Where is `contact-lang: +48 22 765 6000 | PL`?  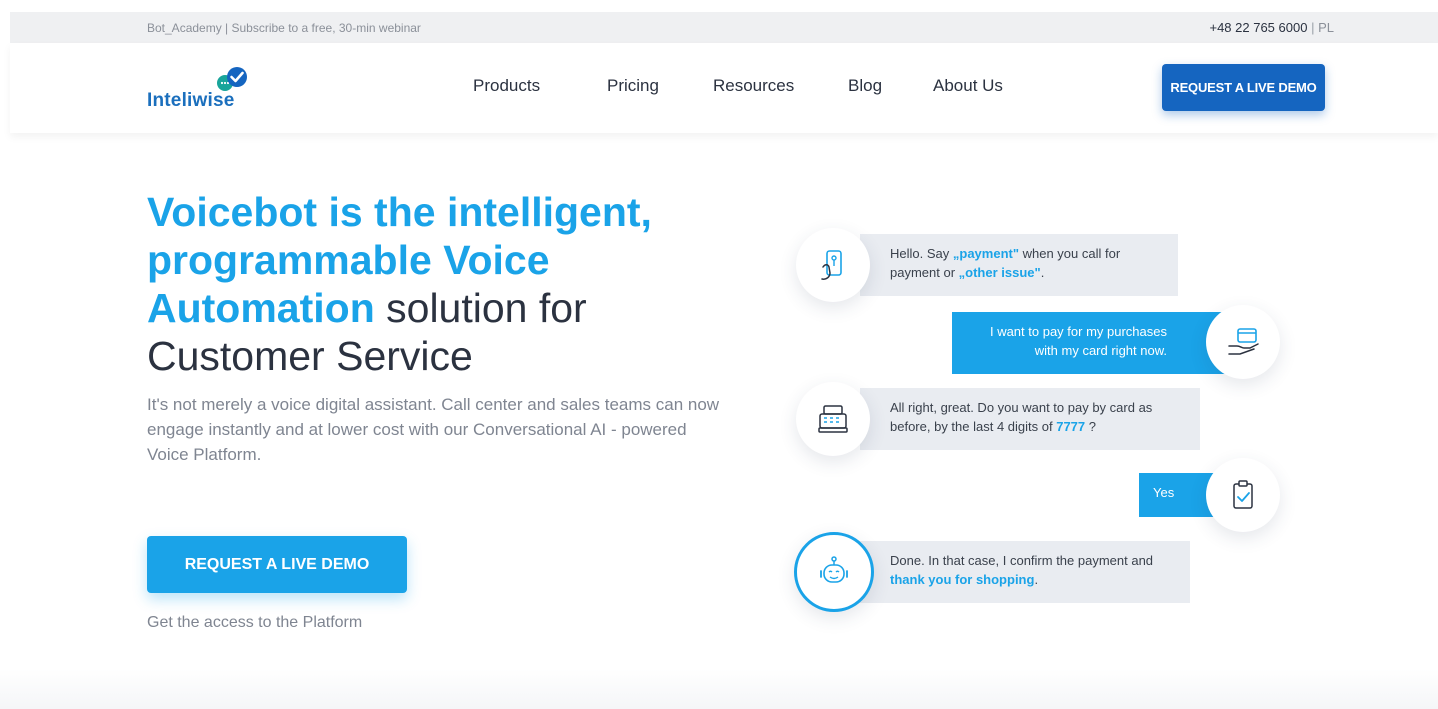 contact-lang: +48 22 765 6000 | PL is located at coordinates (1271, 27).